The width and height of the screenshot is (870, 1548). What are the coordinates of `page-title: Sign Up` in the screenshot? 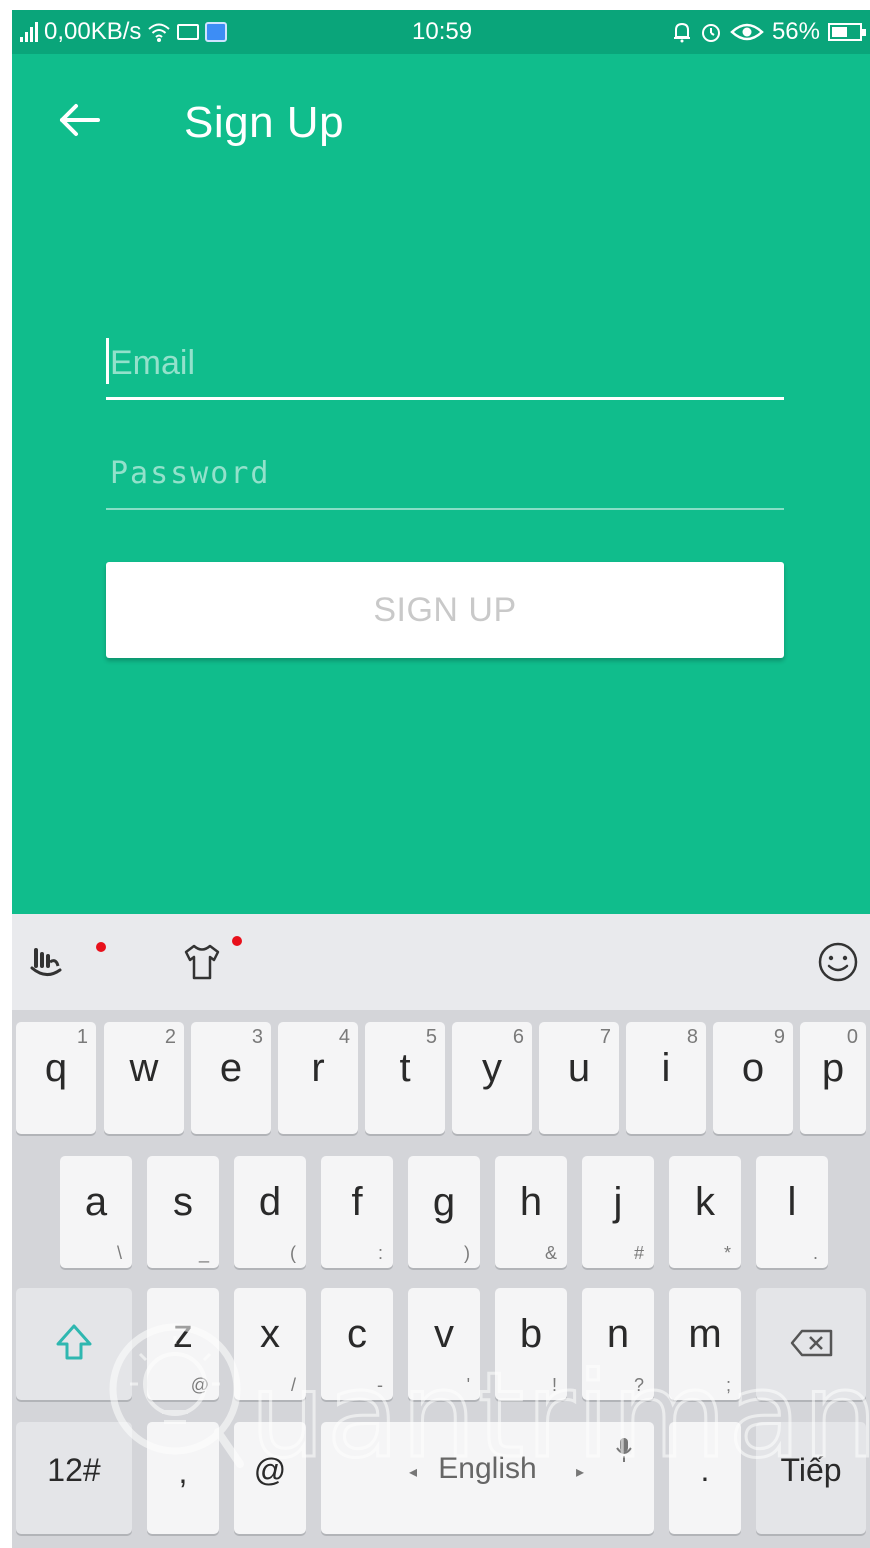 It's located at (264, 122).